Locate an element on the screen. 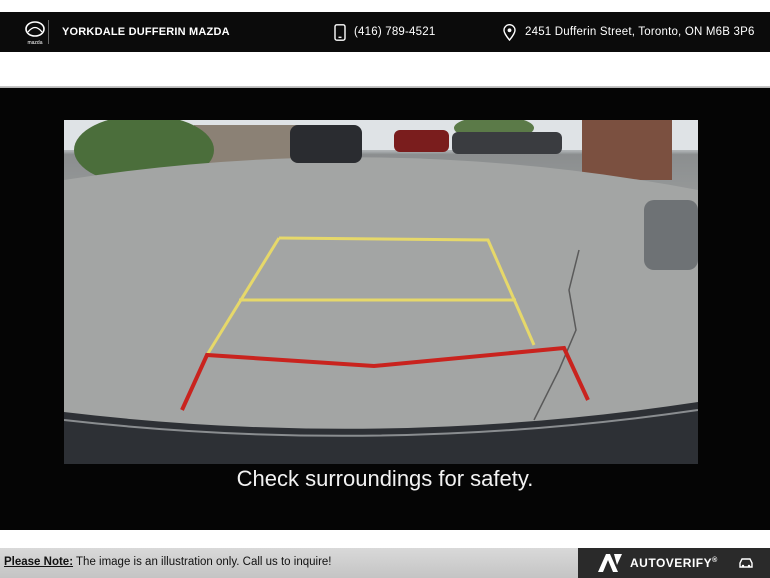  parked-cars-row is located at coordinates (507, 143).